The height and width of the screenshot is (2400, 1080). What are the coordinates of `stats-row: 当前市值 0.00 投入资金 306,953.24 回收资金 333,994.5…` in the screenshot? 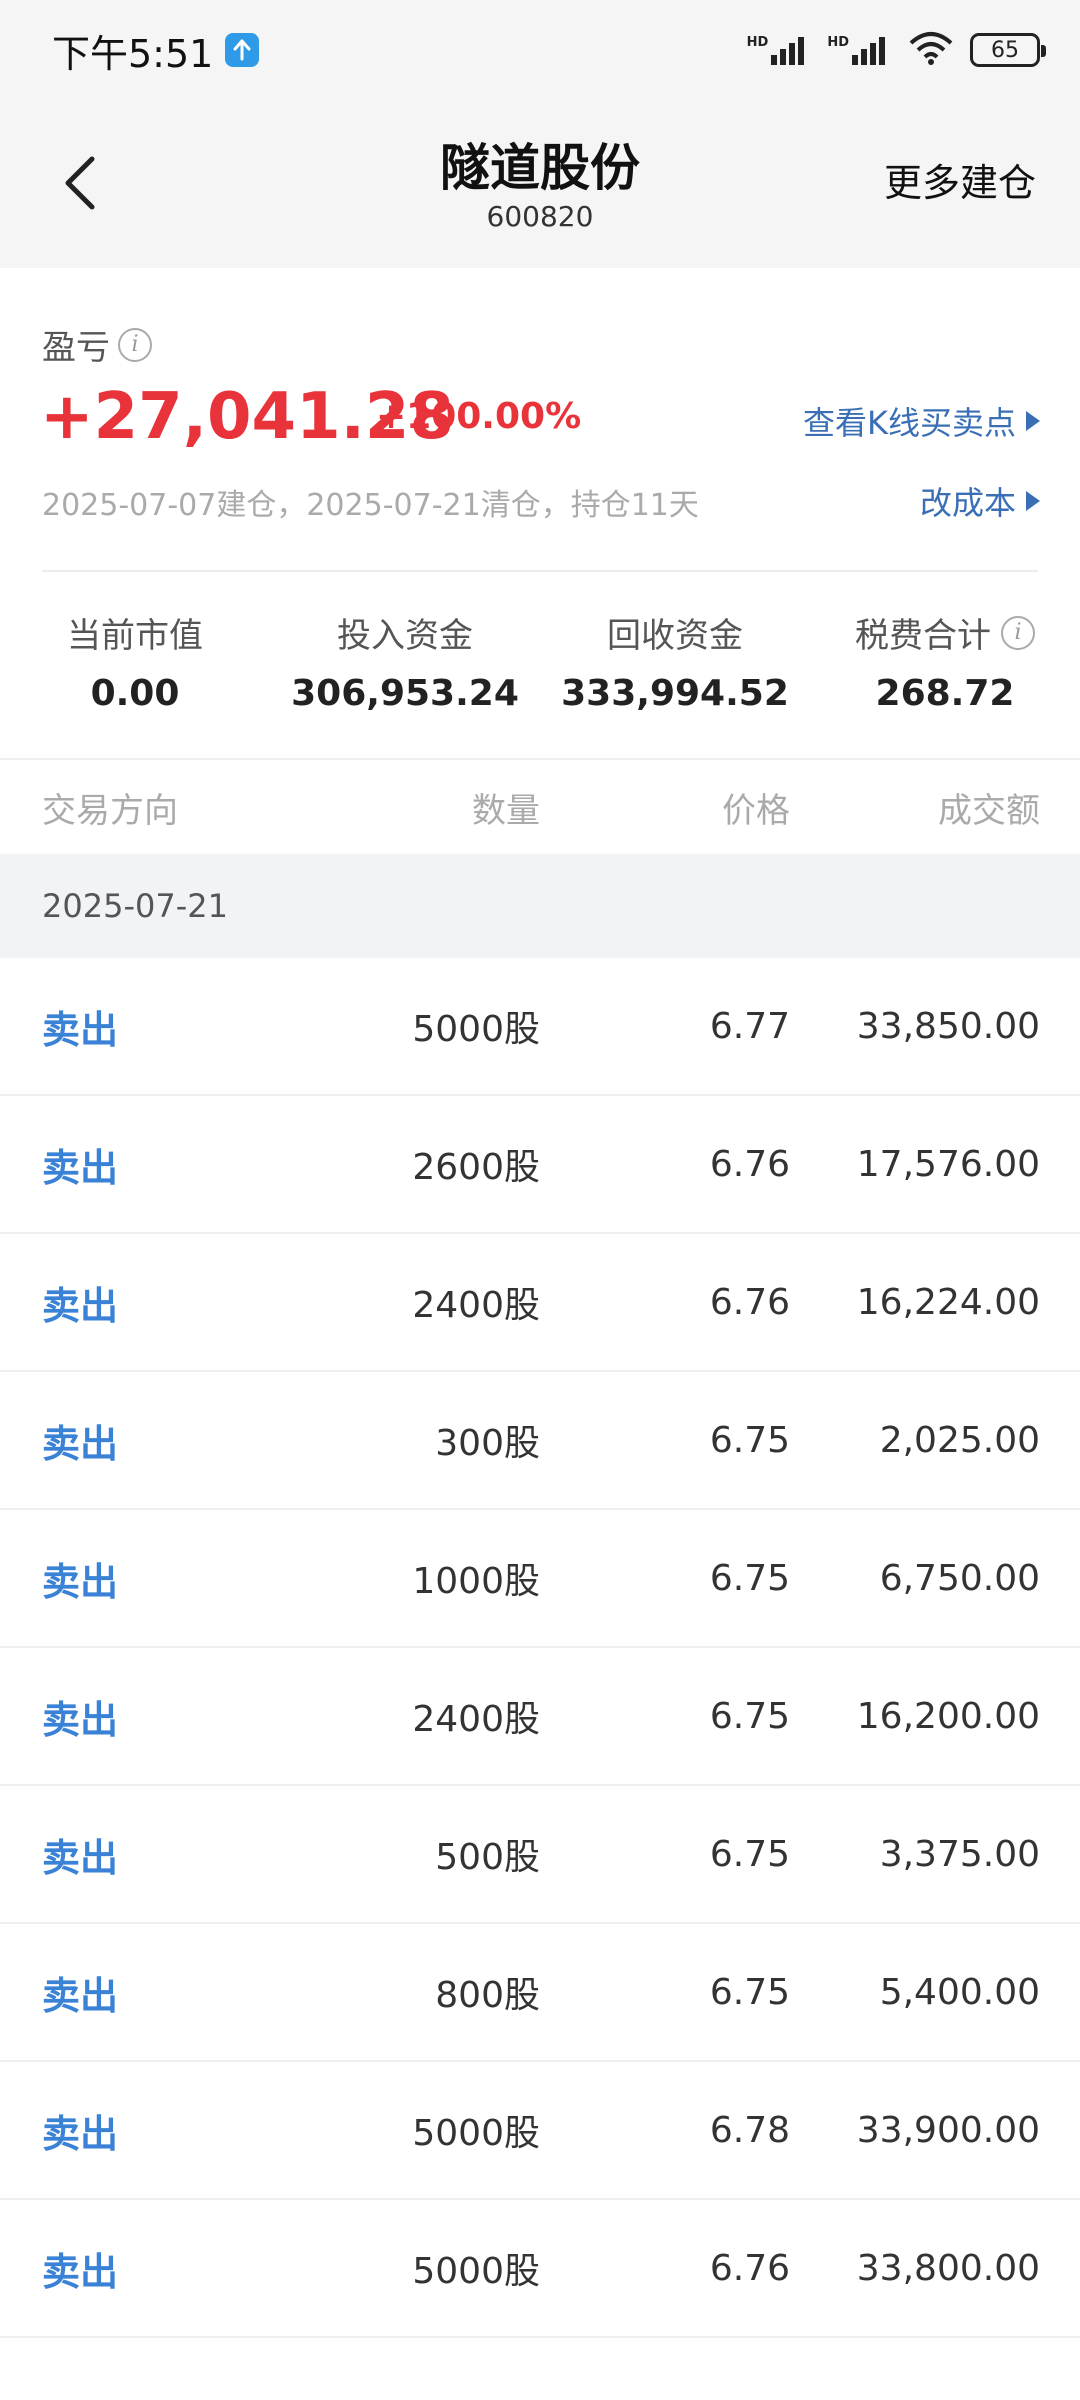 It's located at (540, 661).